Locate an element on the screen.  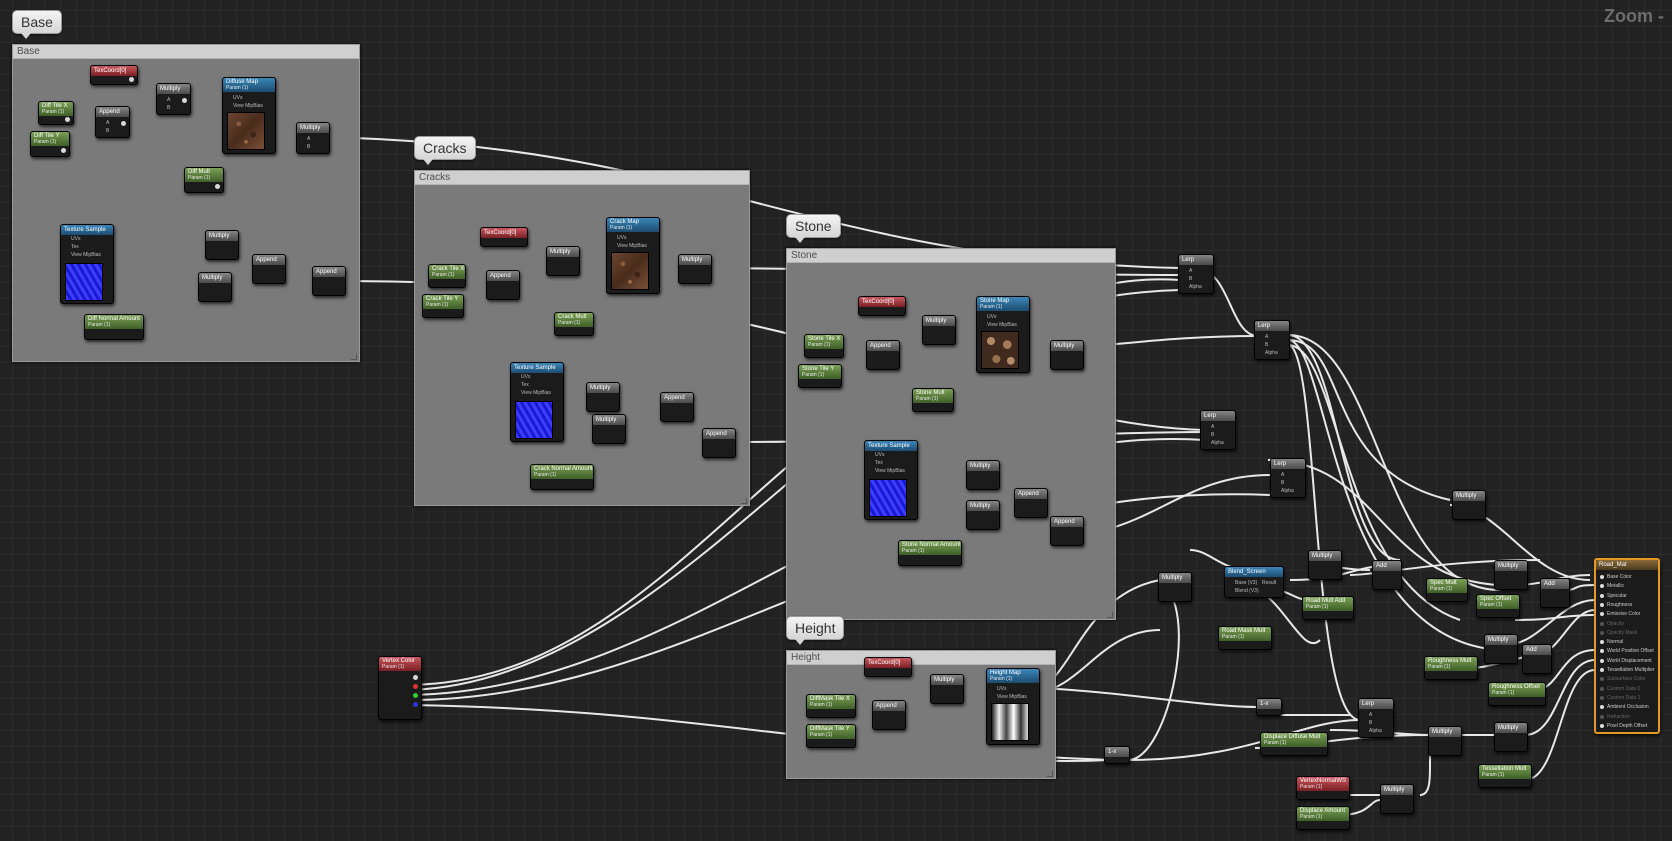
crack-tile-y-node: Crack Tile Y Param (1) is located at coordinates (443, 306).